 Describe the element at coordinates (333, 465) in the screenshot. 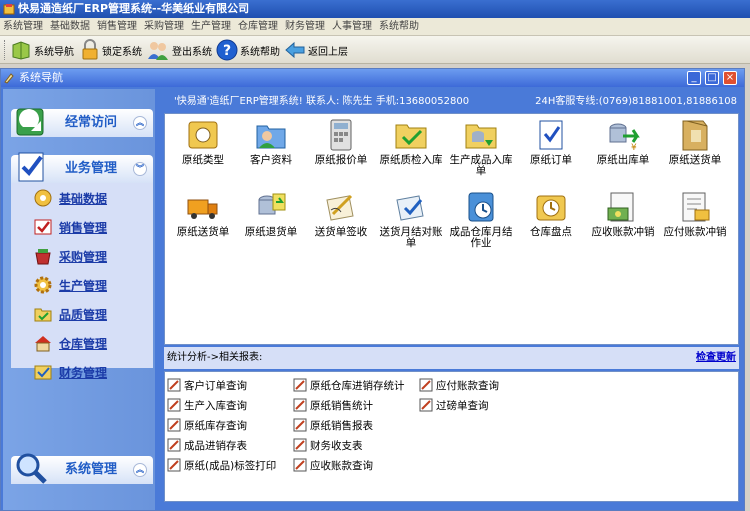

I see `report-link: 应收账款查询` at that location.